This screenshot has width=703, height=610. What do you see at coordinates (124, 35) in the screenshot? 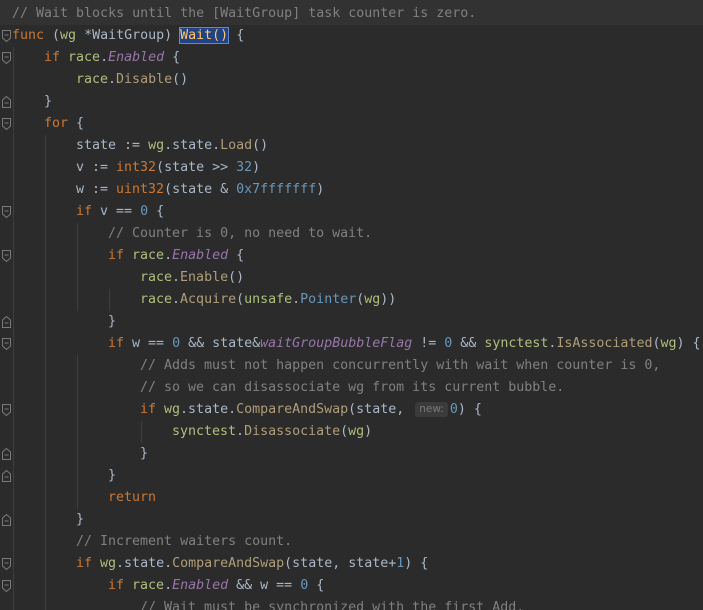
I see `receiver-type: *WaitGroup)` at bounding box center [124, 35].